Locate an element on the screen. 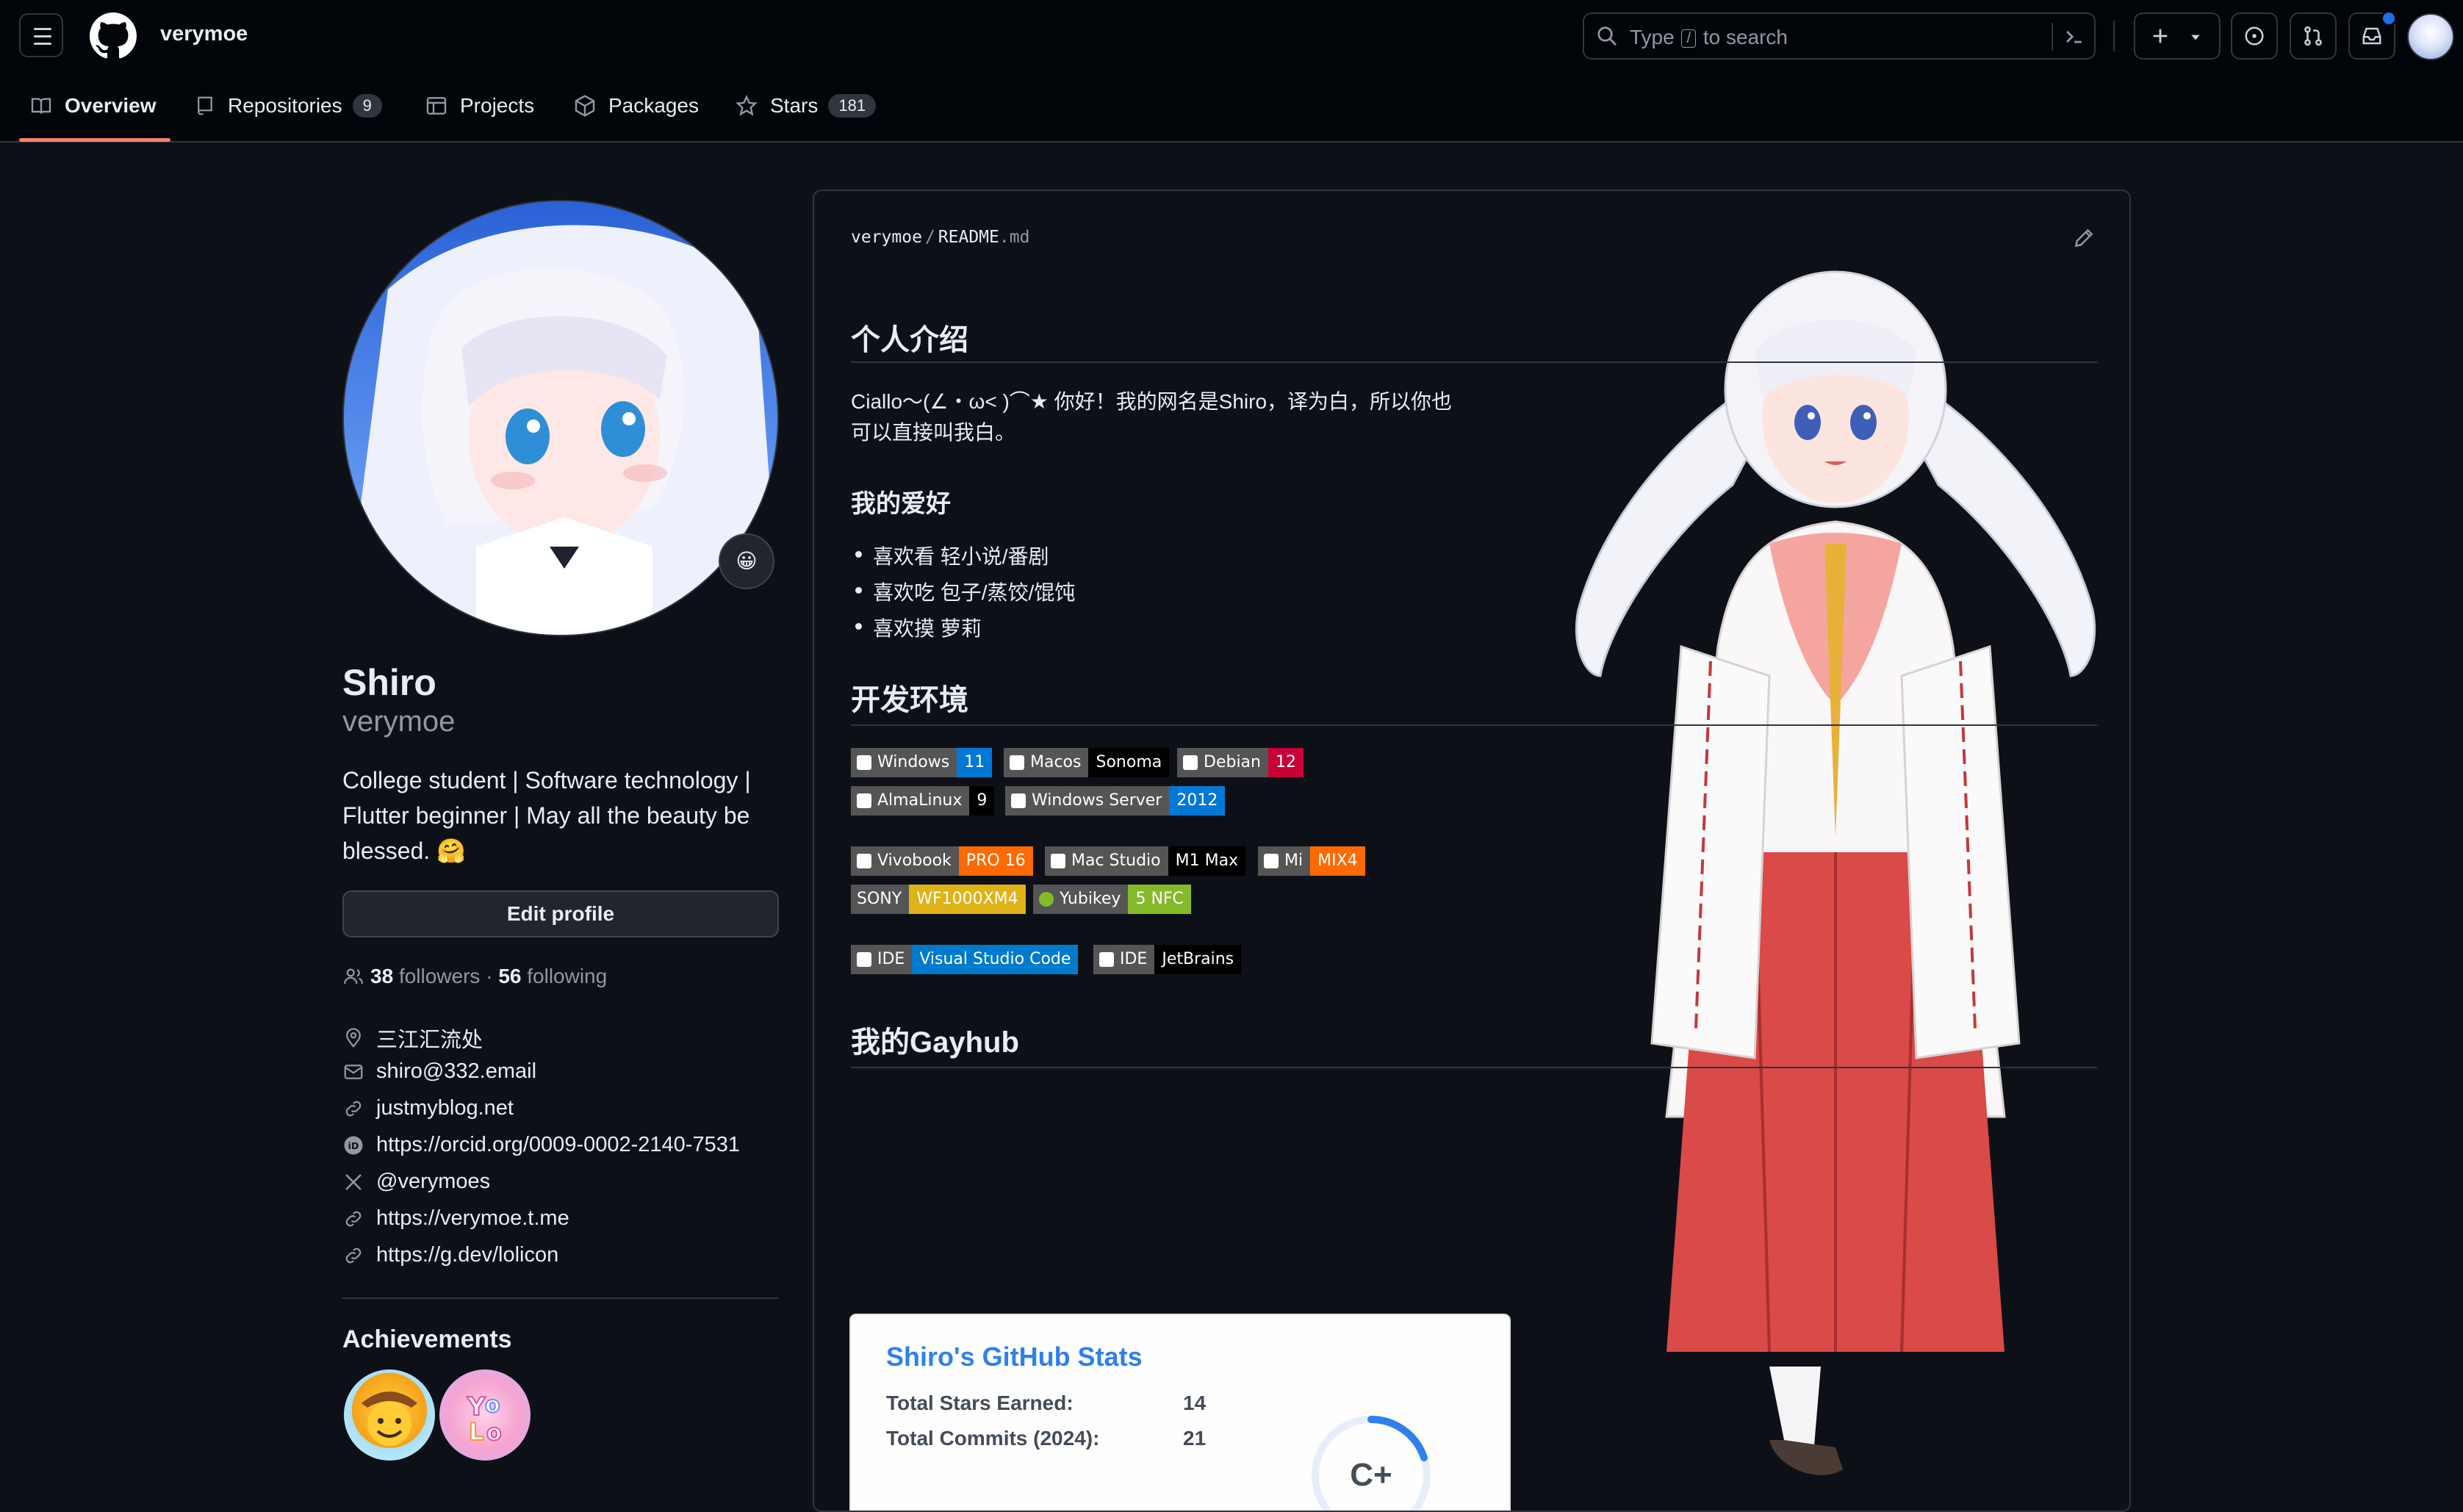 This screenshot has height=1512, width=2463. windows-11-badge: Windows 11 is located at coordinates (922, 762).